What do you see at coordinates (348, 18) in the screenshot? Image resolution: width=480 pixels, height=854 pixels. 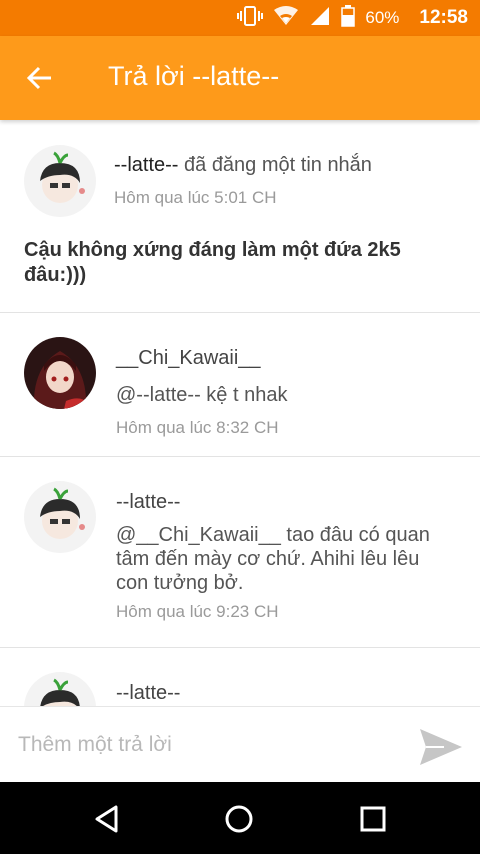 I see `battery-icon` at bounding box center [348, 18].